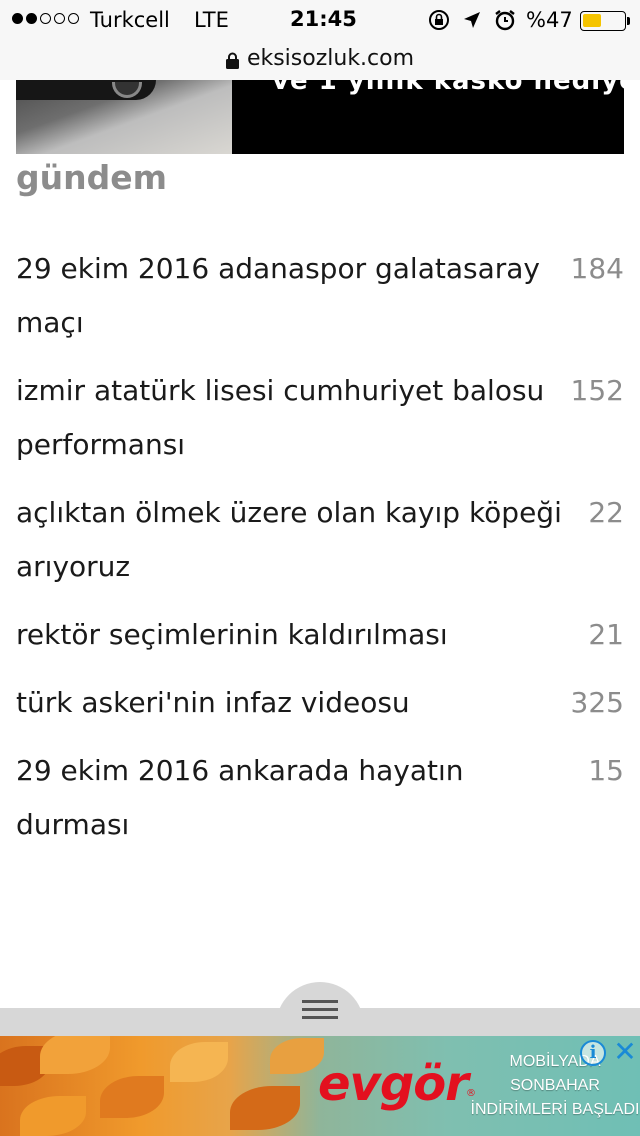 Image resolution: width=640 pixels, height=1136 pixels. Describe the element at coordinates (592, 20) in the screenshot. I see `battery-level-fill` at that location.